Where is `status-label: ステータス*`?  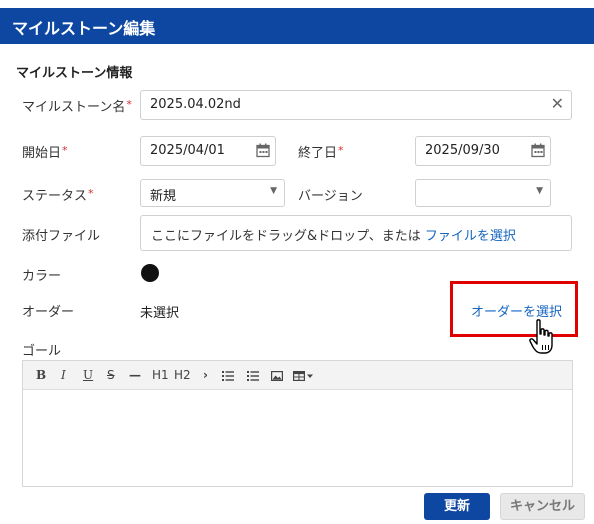
status-label: ステータス* is located at coordinates (58, 195).